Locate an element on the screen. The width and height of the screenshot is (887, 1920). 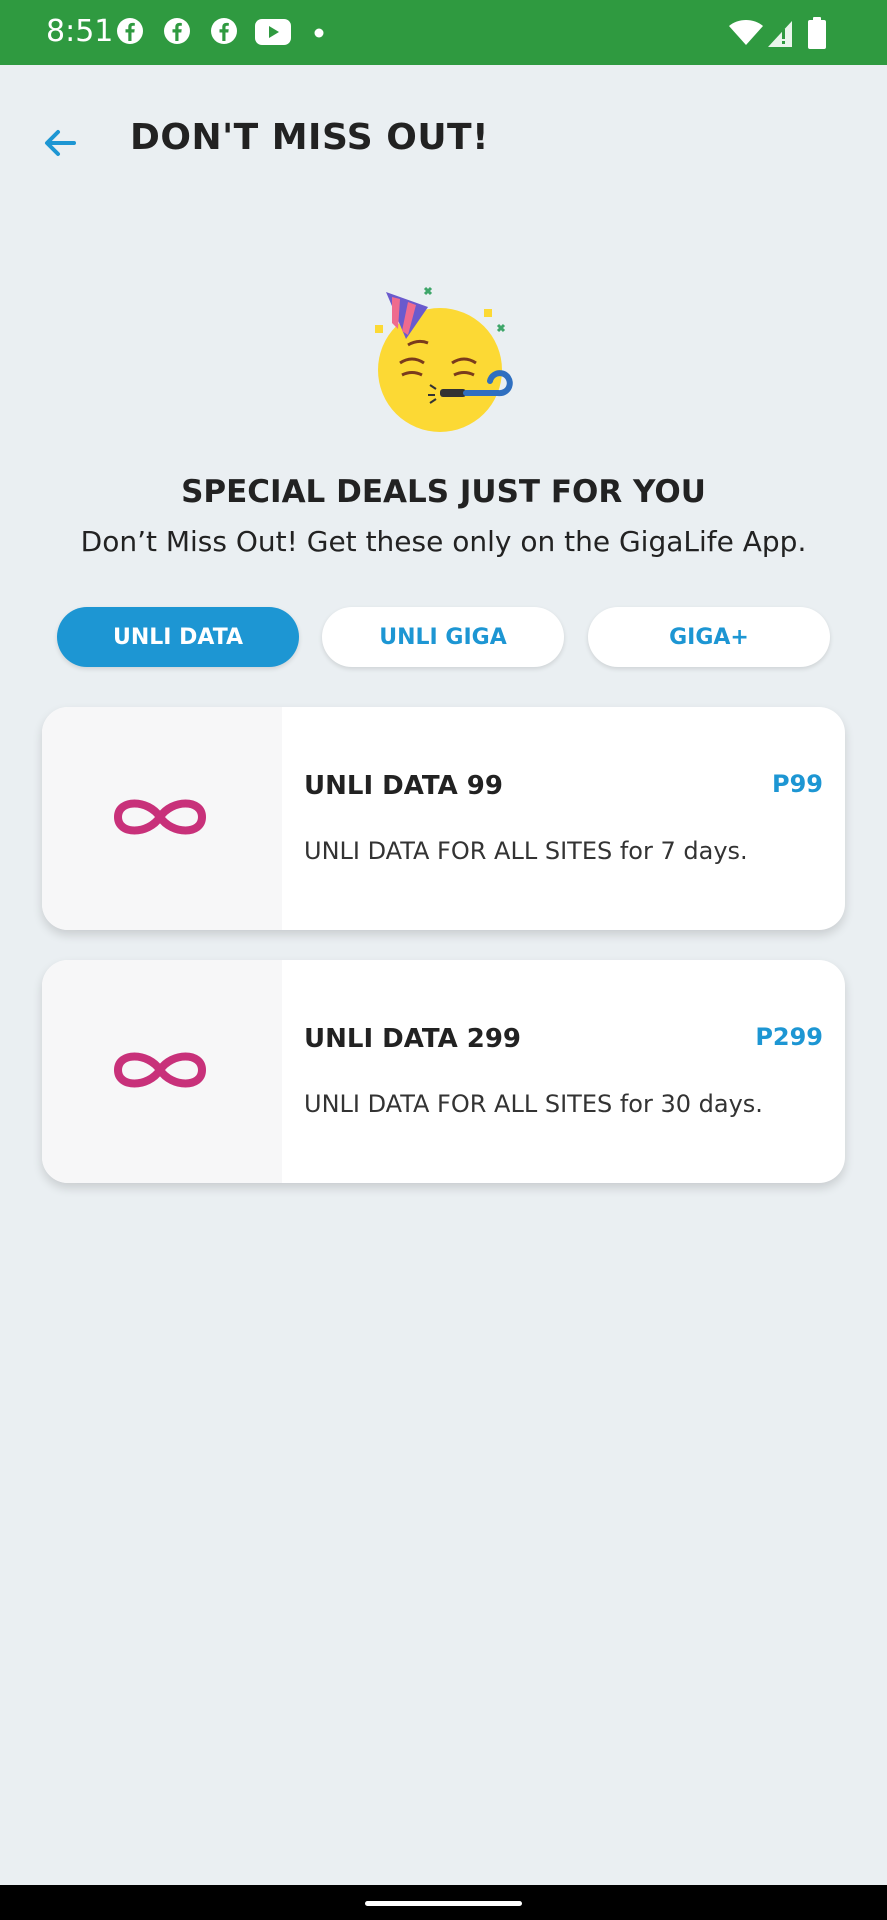
page-title: DON'T MISS OUT! is located at coordinates (310, 137).